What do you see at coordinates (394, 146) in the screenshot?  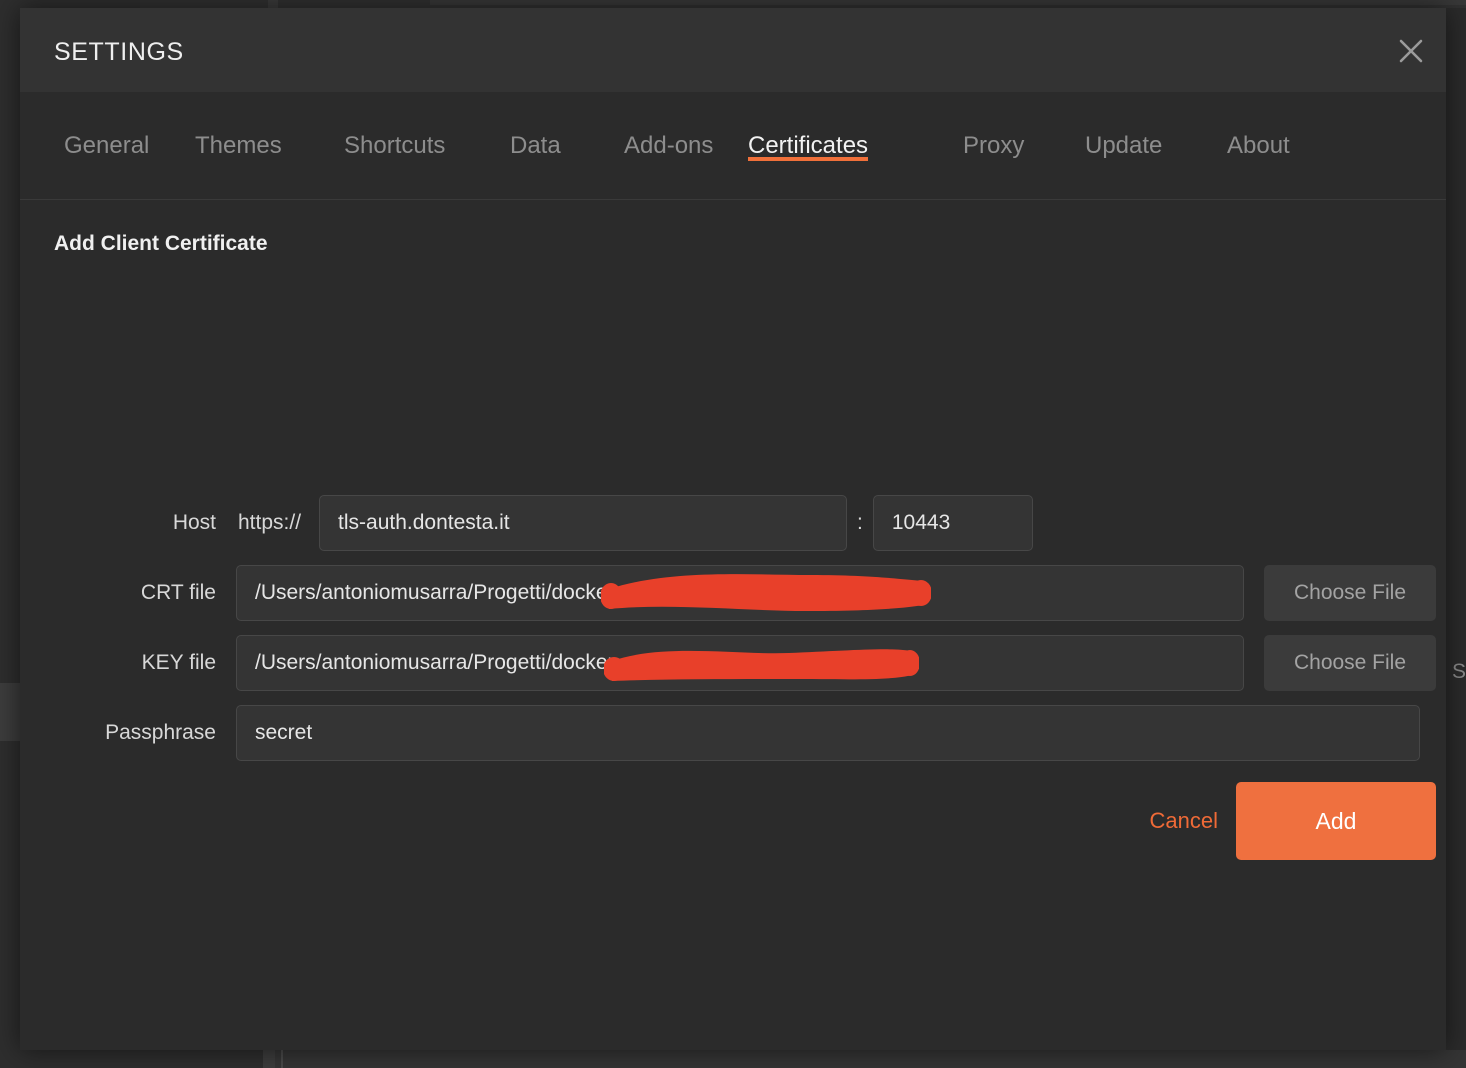 I see `tab-shortcuts: Shortcuts` at bounding box center [394, 146].